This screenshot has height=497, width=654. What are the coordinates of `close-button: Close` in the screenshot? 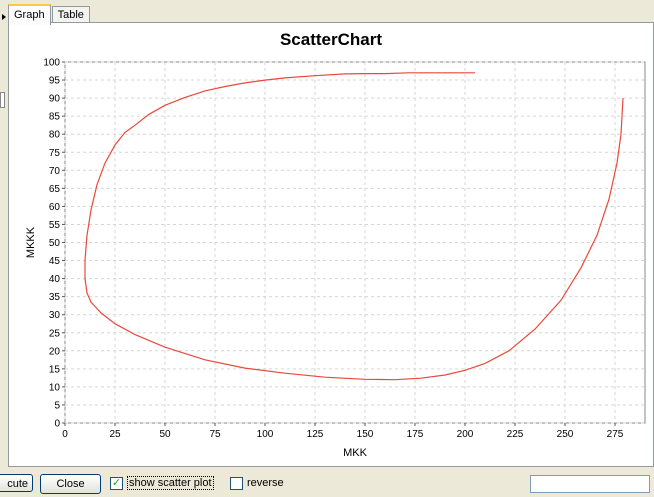 It's located at (70, 484).